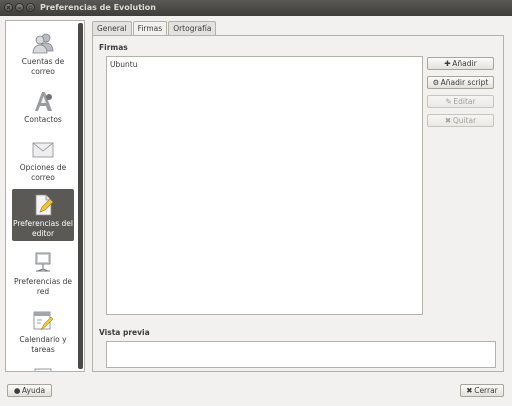 Image resolution: width=512 pixels, height=406 pixels. What do you see at coordinates (124, 332) in the screenshot?
I see `preview-heading: Vista previa` at bounding box center [124, 332].